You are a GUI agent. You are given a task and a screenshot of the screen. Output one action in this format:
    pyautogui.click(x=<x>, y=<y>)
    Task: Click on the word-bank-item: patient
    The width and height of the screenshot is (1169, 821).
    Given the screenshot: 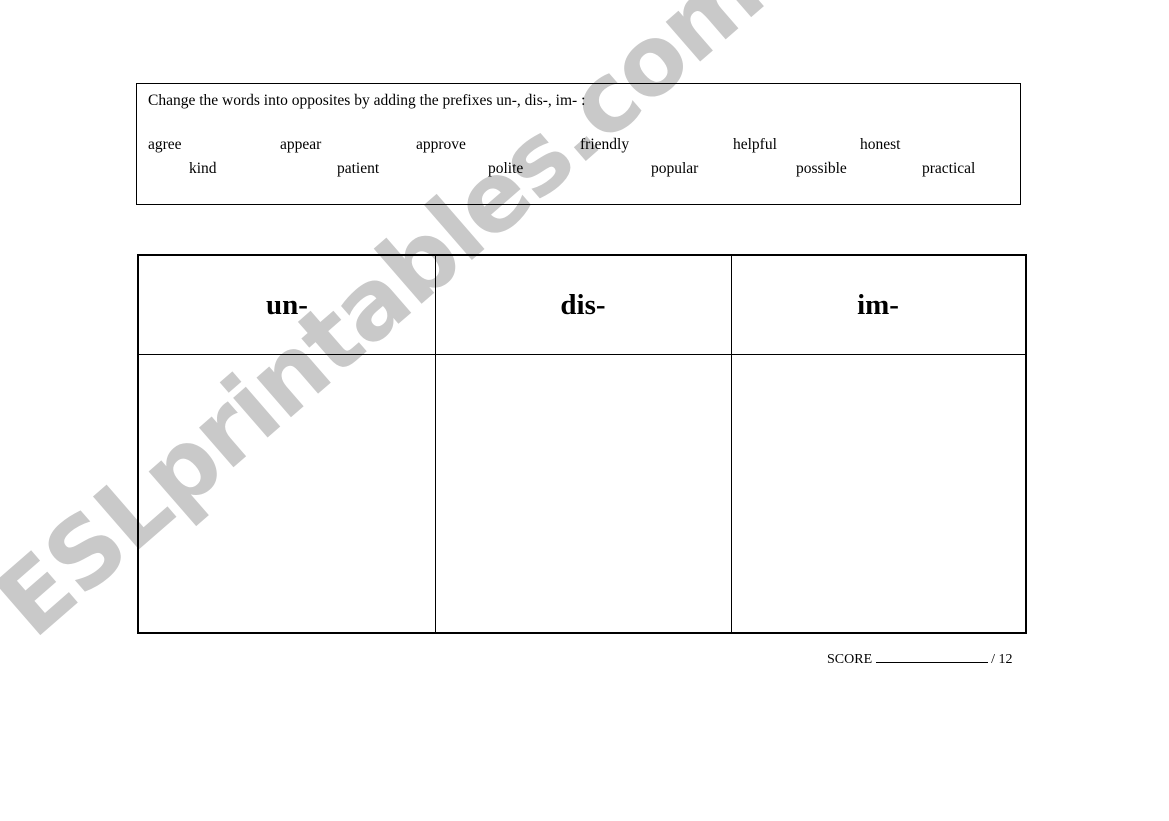 What is the action you would take?
    pyautogui.click(x=358, y=168)
    